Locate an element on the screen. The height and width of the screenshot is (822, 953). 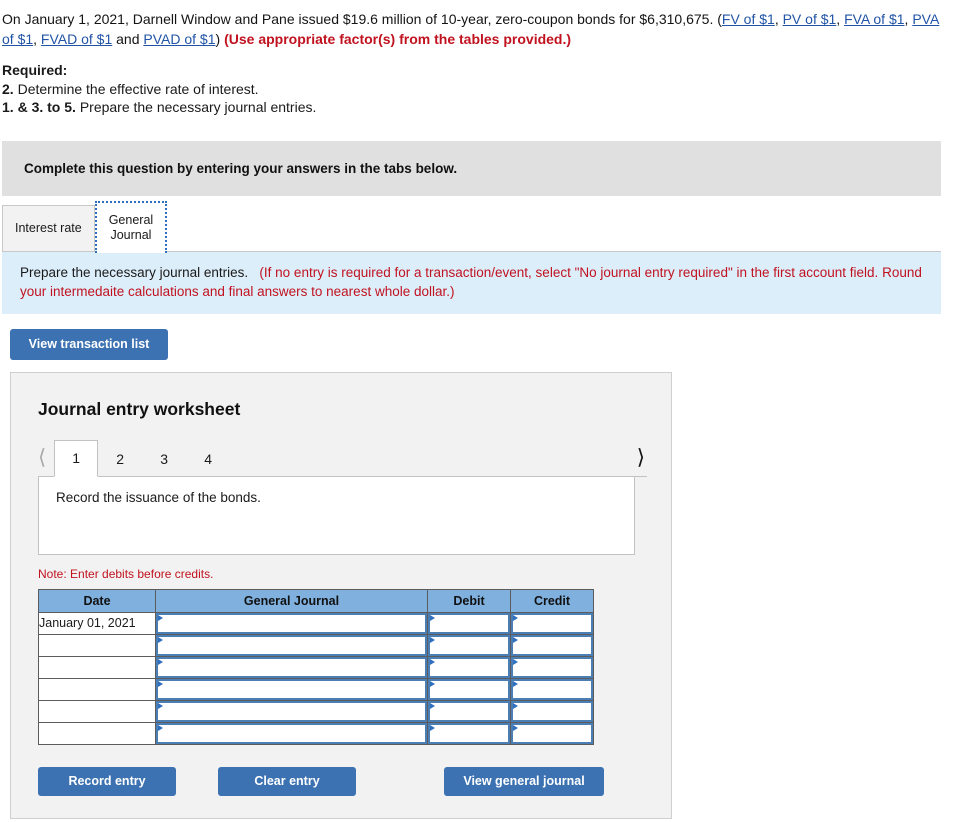
clear-entry-button: Clear entry is located at coordinates (287, 781).